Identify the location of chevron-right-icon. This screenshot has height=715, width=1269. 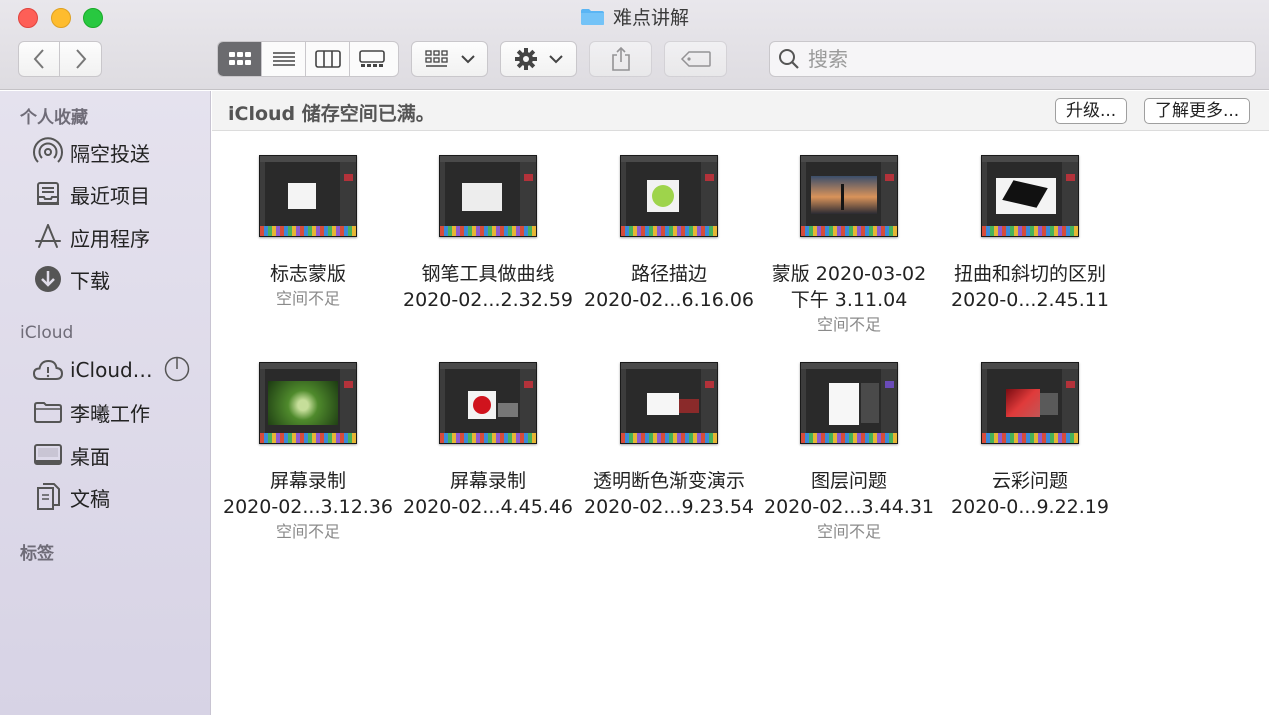
(80, 59).